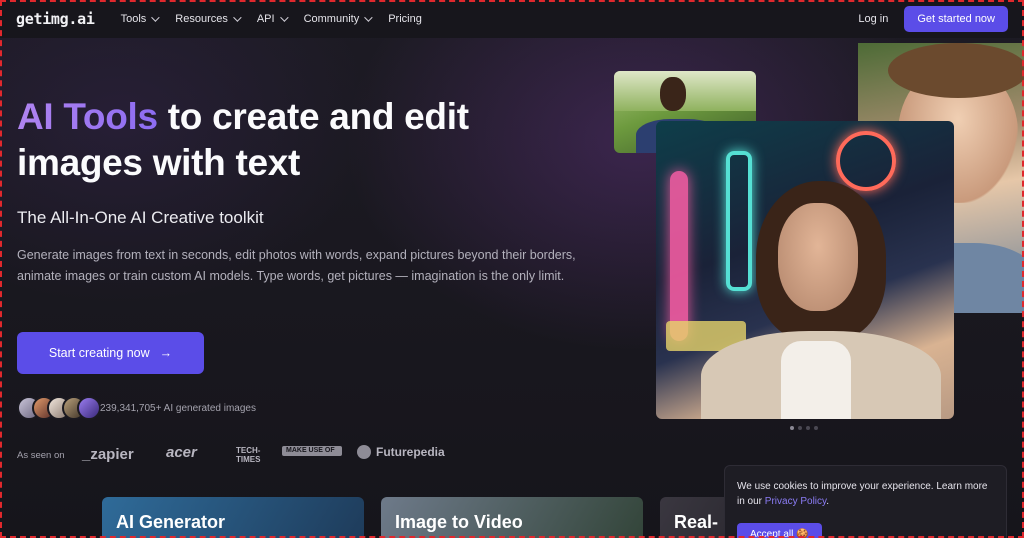  I want to click on nav-pricing: Pricing, so click(405, 19).